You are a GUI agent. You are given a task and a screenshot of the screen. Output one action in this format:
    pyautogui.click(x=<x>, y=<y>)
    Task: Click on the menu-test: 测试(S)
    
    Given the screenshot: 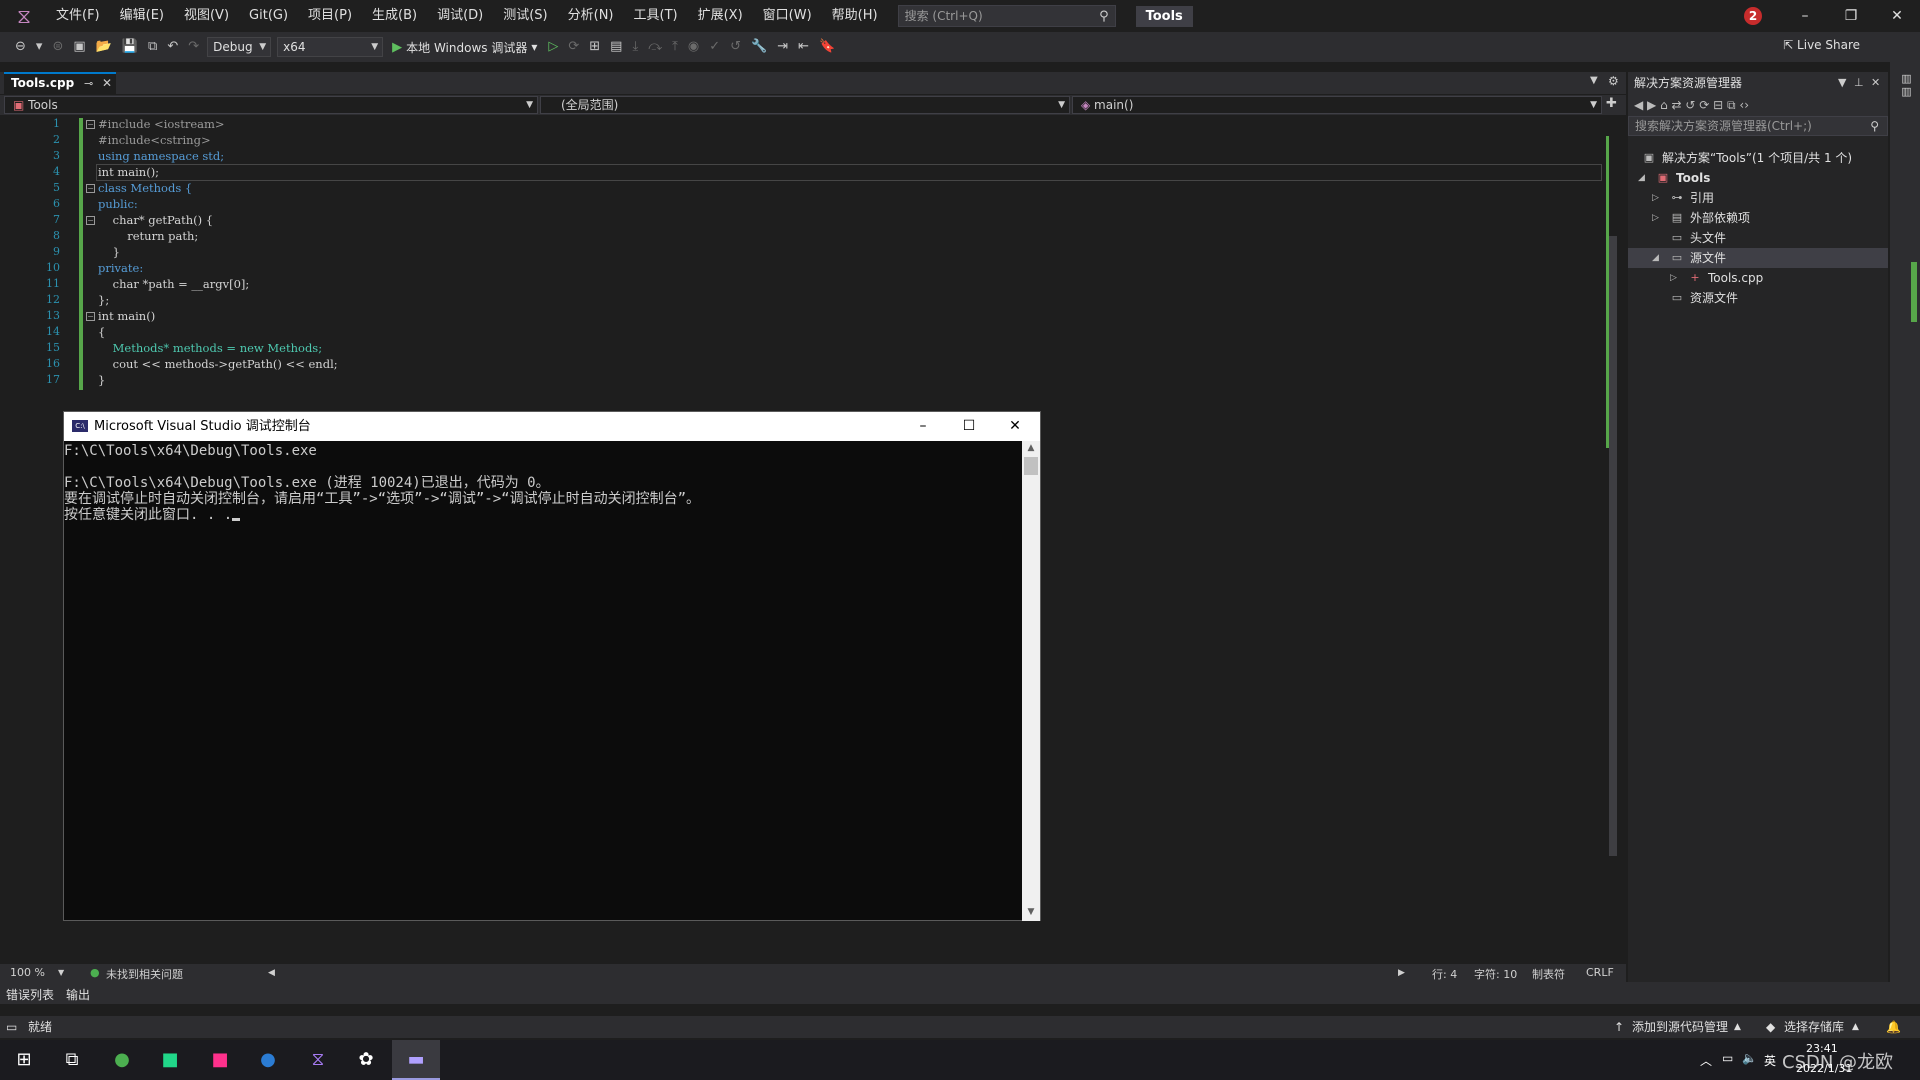 What is the action you would take?
    pyautogui.click(x=525, y=16)
    